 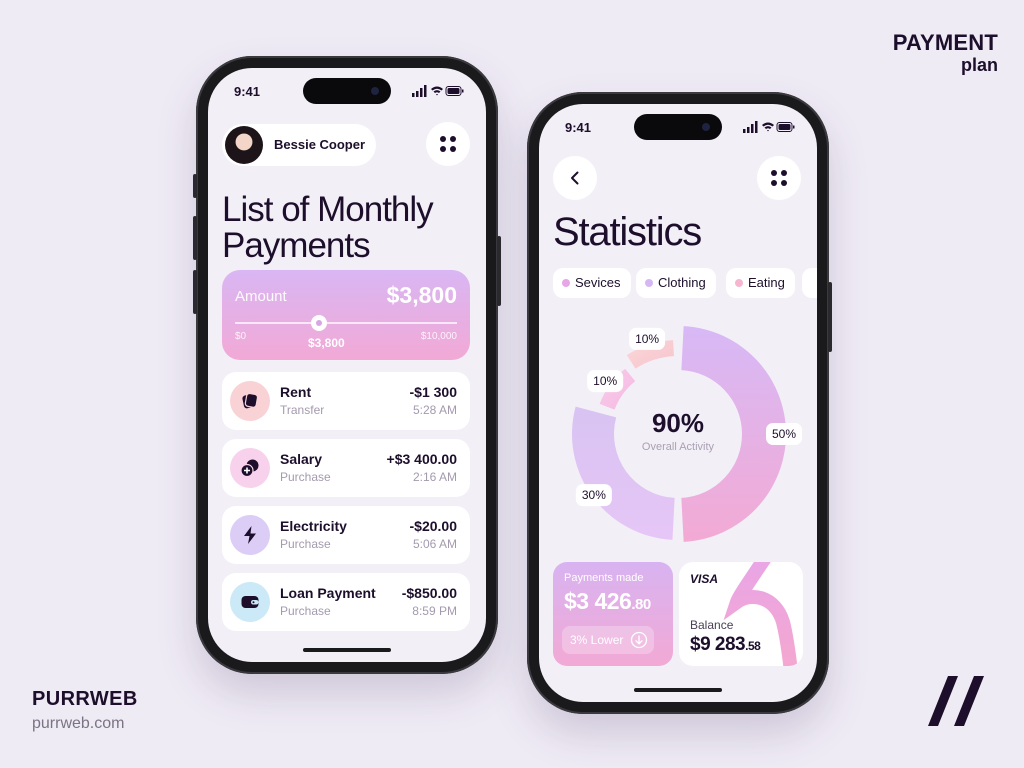 I want to click on visa-card: VISA Balance $9 283.58, so click(x=741, y=614).